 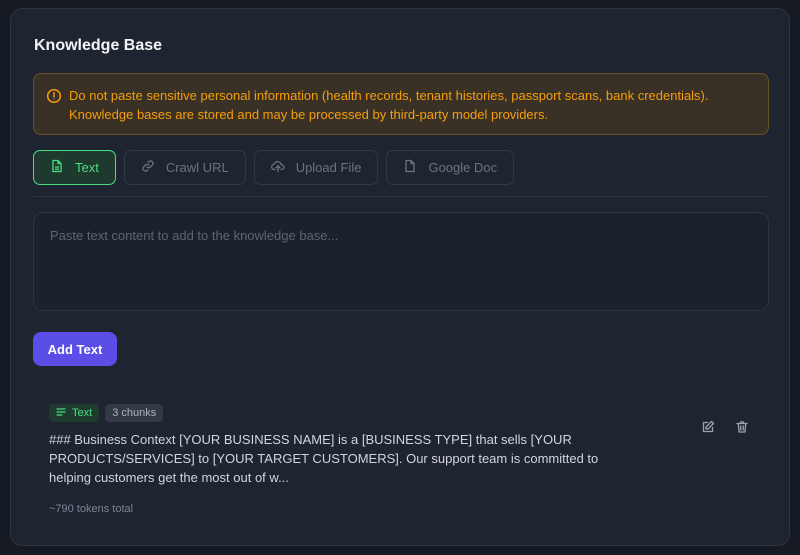 What do you see at coordinates (463, 167) in the screenshot?
I see `tab-label: Google Doc` at bounding box center [463, 167].